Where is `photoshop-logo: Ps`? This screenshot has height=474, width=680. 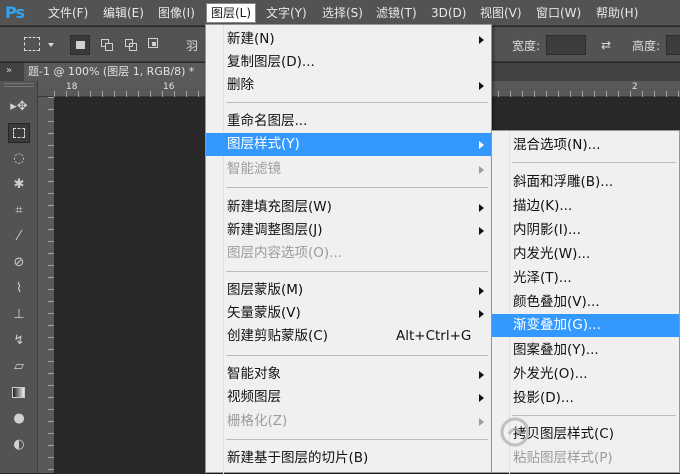
photoshop-logo: Ps is located at coordinates (15, 12).